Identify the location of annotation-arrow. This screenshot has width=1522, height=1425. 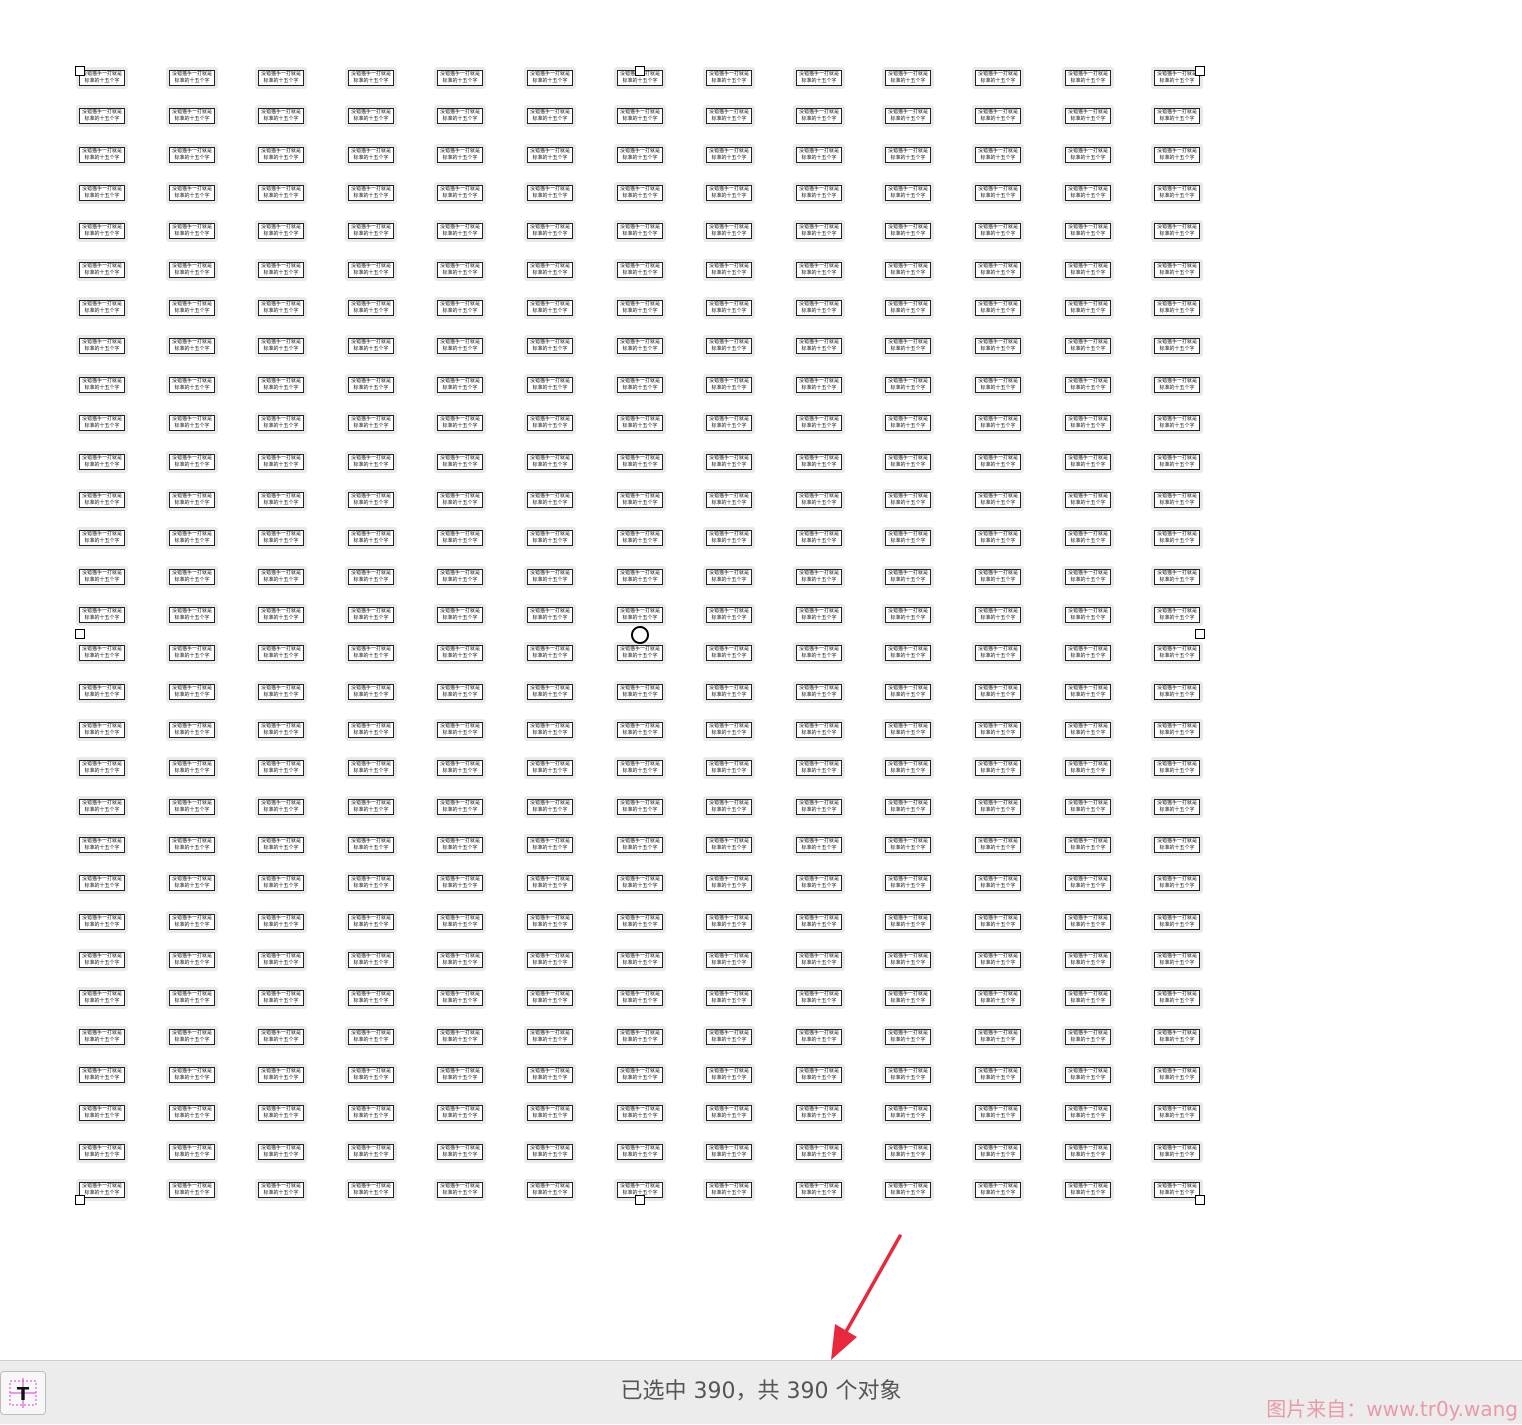
(866, 1297).